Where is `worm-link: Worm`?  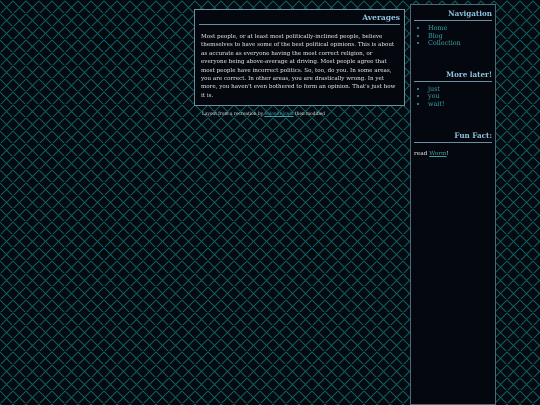
worm-link: Worm is located at coordinates (437, 154).